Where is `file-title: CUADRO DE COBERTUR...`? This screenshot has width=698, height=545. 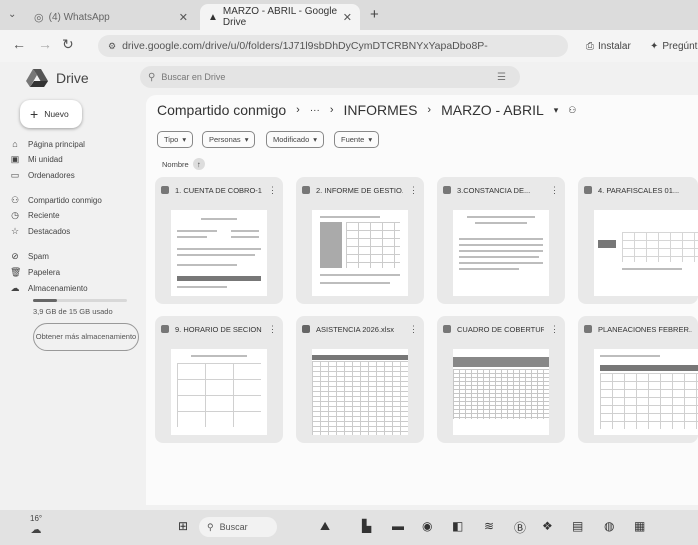
file-title: CUADRO DE COBERTUR... is located at coordinates (500, 329).